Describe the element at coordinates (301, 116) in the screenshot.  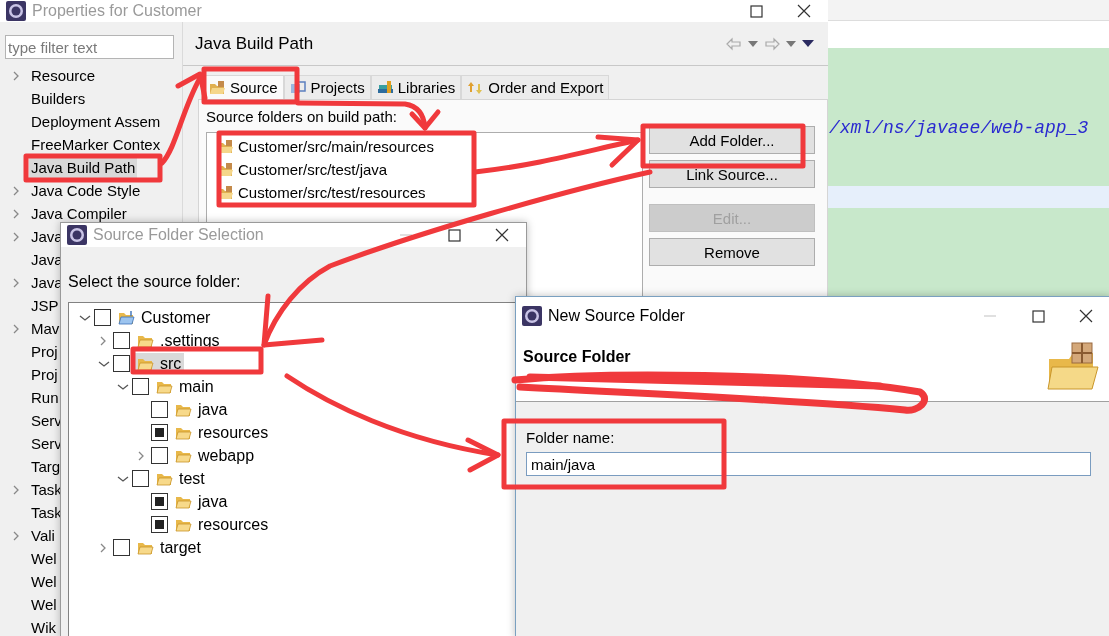
I see `list-label: Source folders on build path:` at that location.